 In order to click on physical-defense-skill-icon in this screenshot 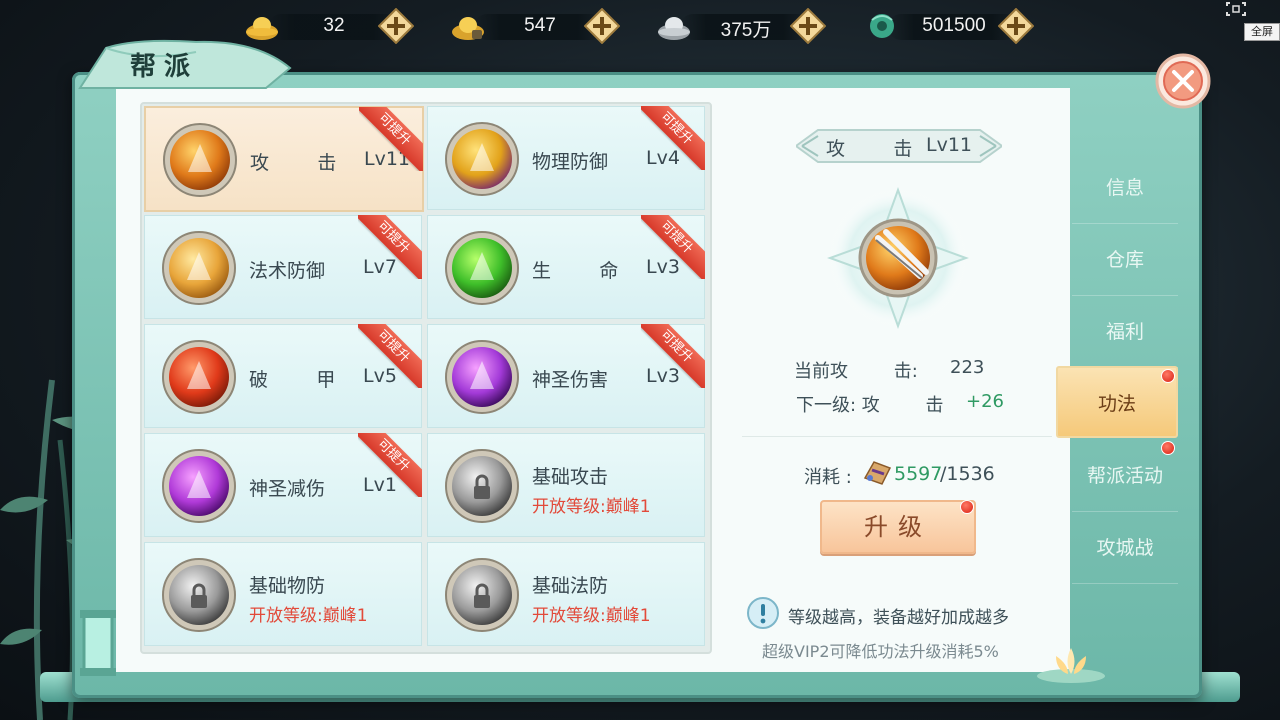, I will do `click(482, 159)`.